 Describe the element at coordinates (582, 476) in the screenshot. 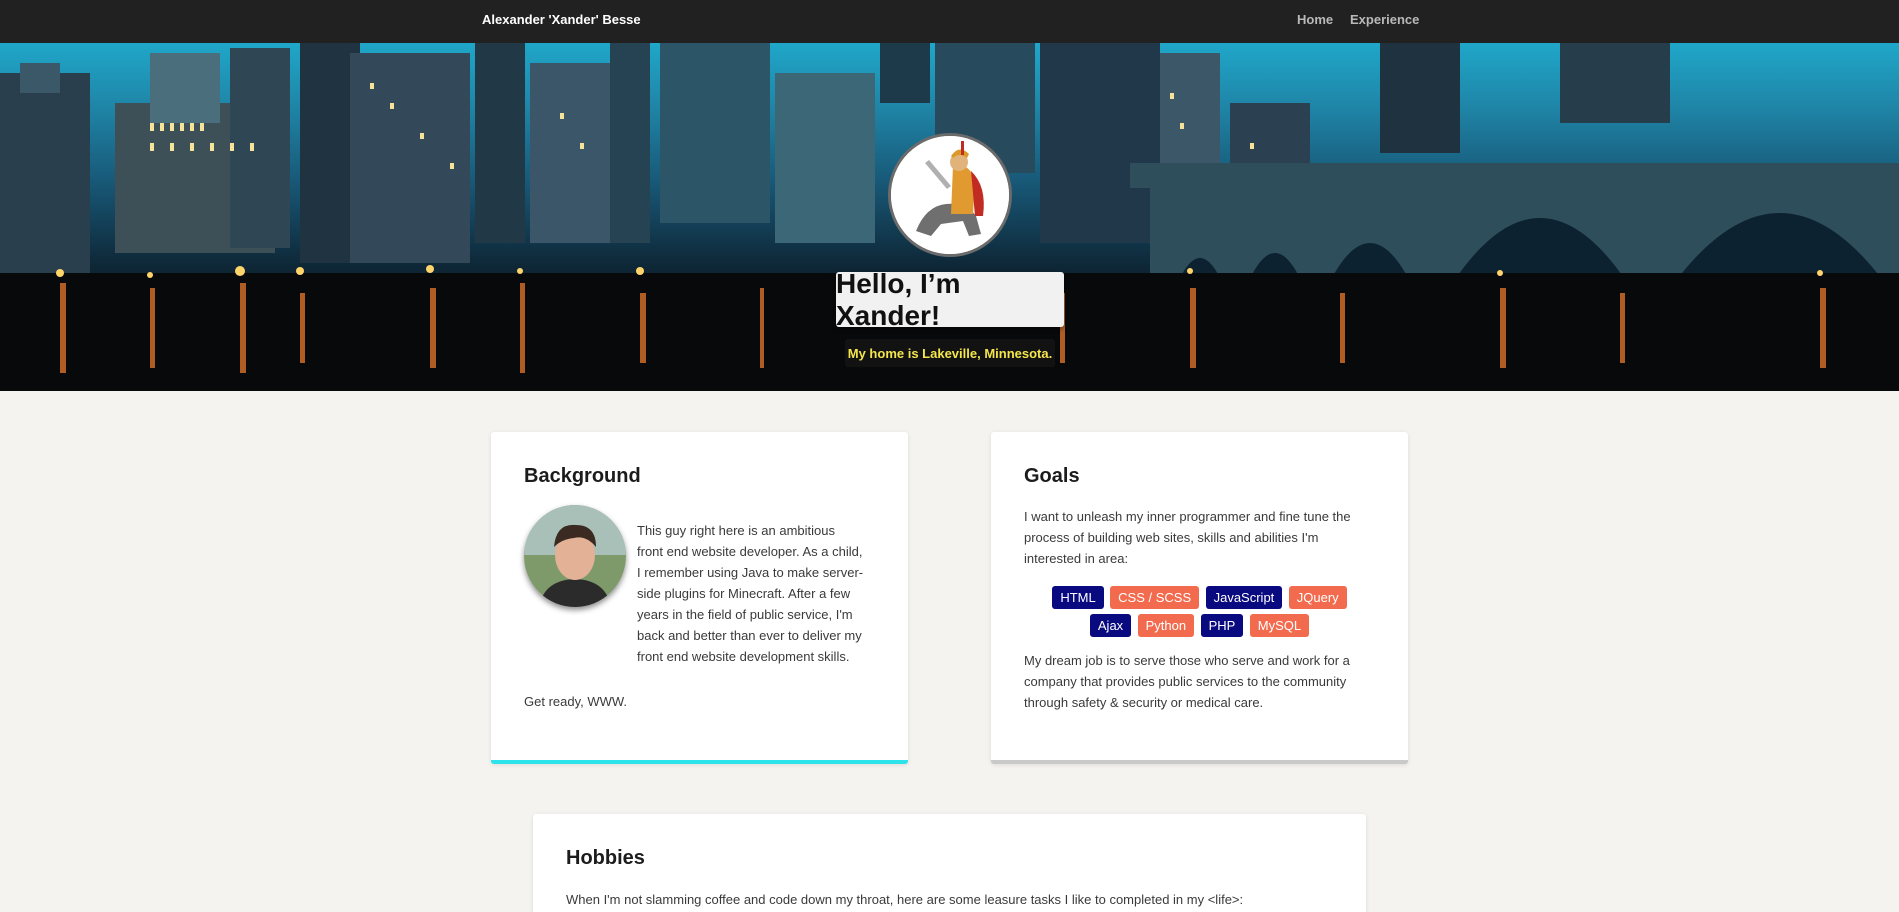

I see `background-heading: Background` at that location.